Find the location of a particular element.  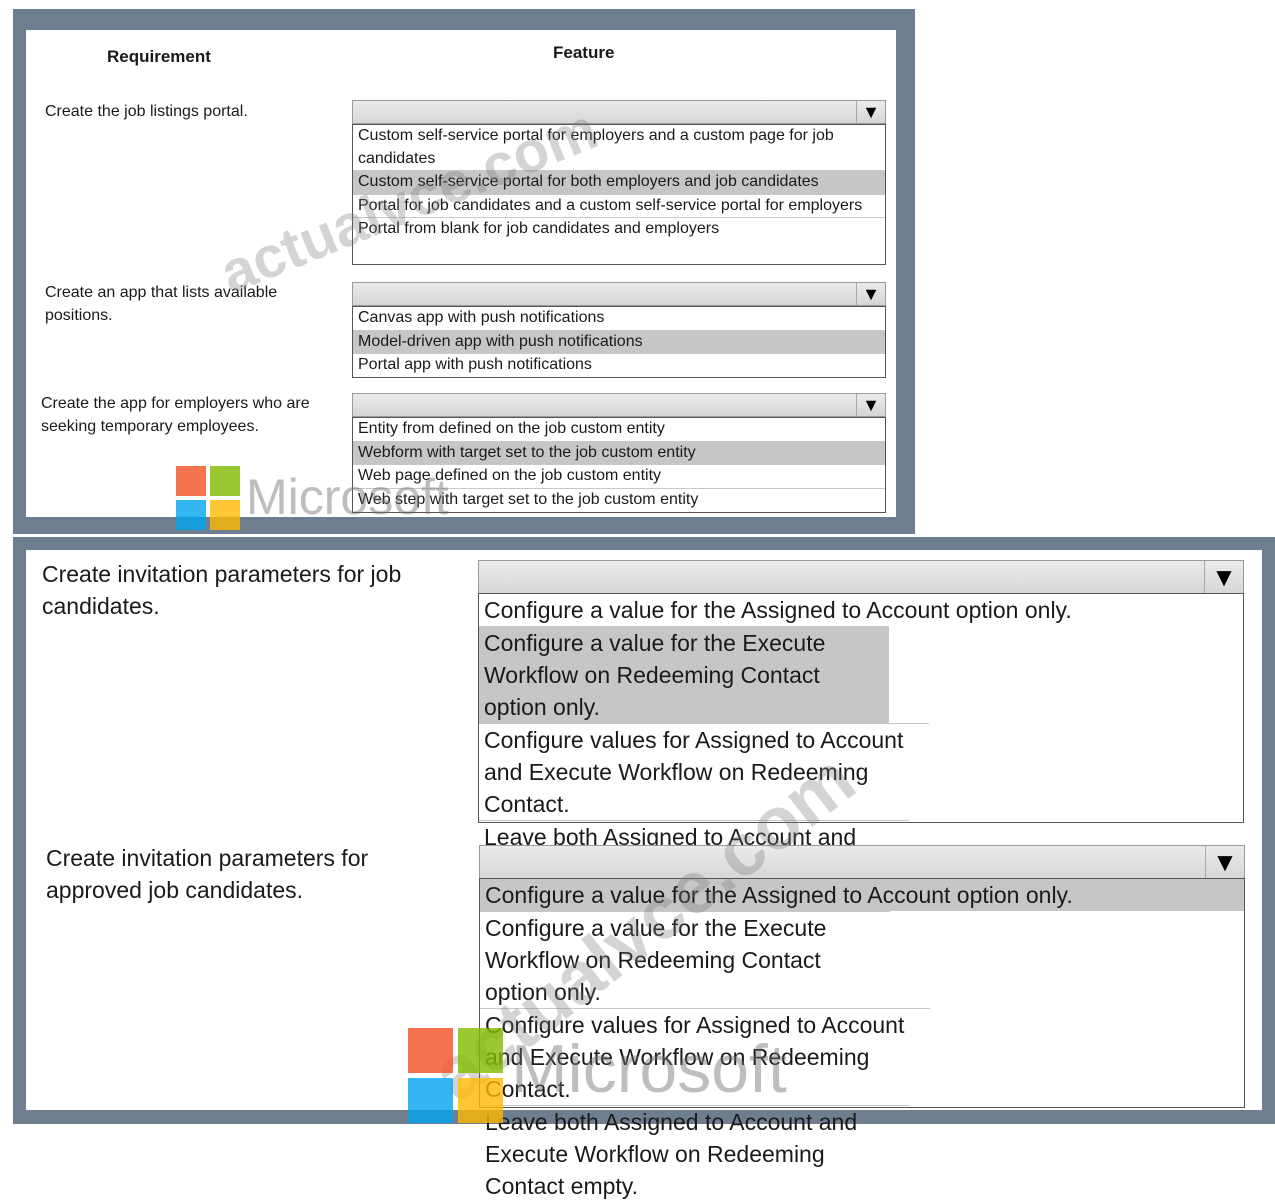

dropdown-option: Canvas app with push notifications is located at coordinates (619, 318).